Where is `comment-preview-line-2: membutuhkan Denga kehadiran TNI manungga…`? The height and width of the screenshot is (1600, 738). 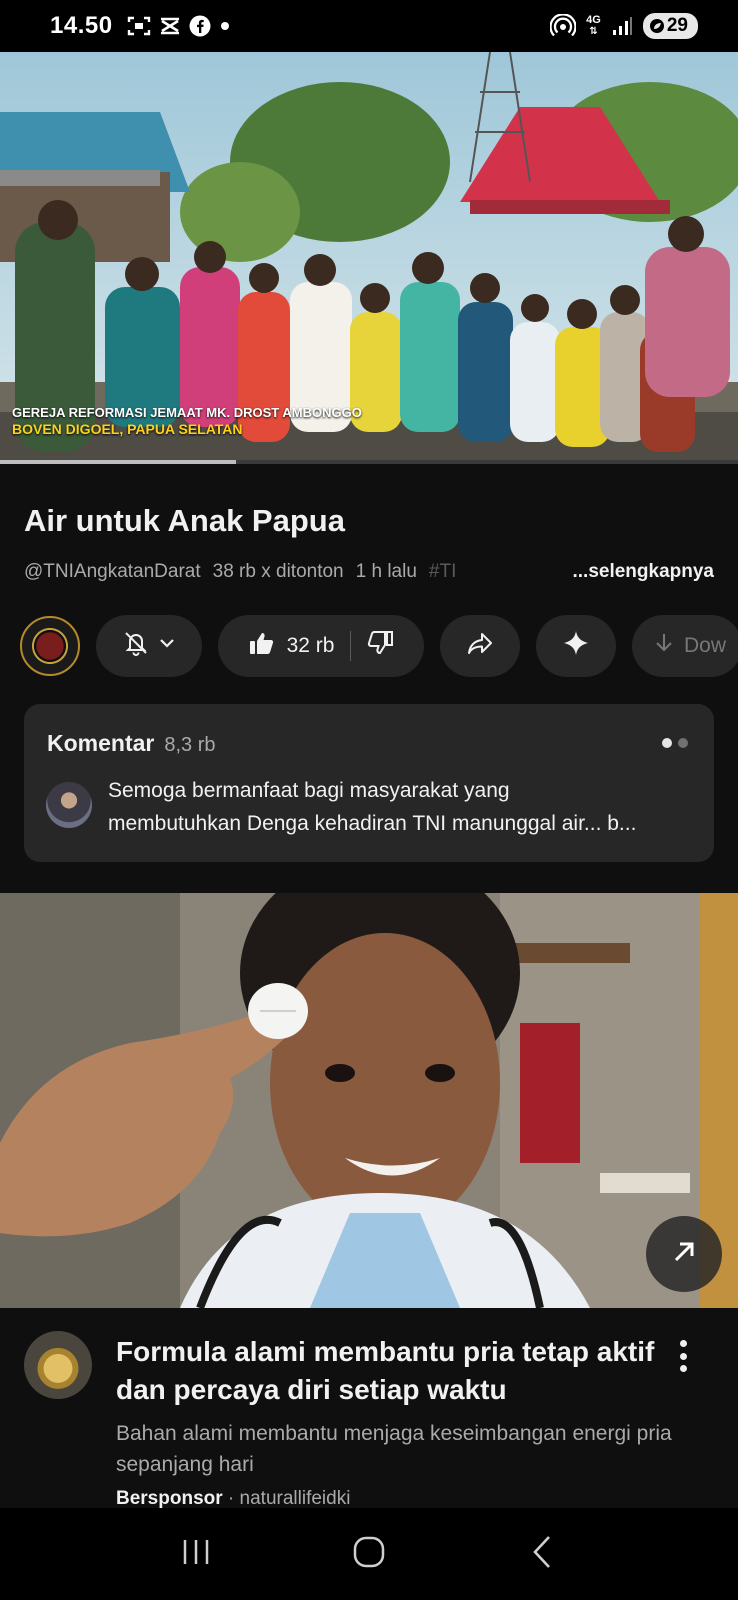 comment-preview-line-2: membutuhkan Denga kehadiran TNI manungga… is located at coordinates (372, 823).